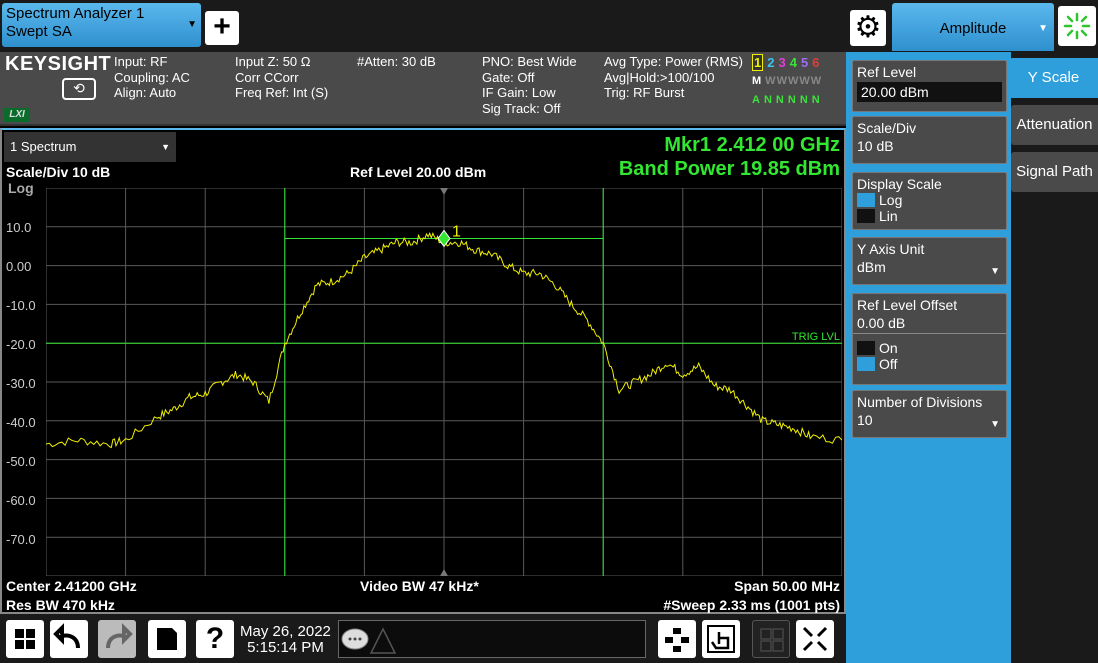  Describe the element at coordinates (770, 81) in the screenshot. I see `trace-2-type: W` at that location.